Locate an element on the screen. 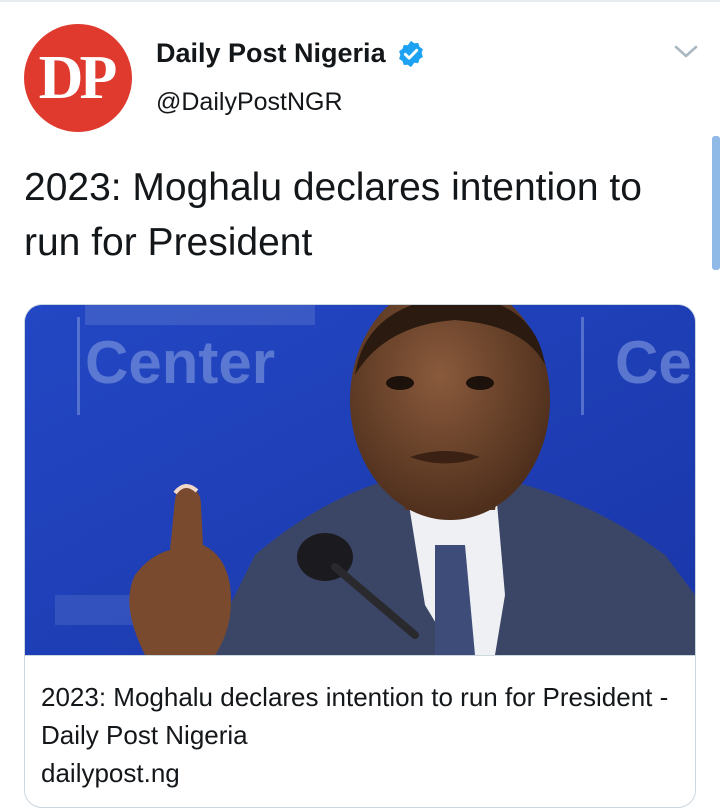 The image size is (720, 808). scrollbar is located at coordinates (716, 203).